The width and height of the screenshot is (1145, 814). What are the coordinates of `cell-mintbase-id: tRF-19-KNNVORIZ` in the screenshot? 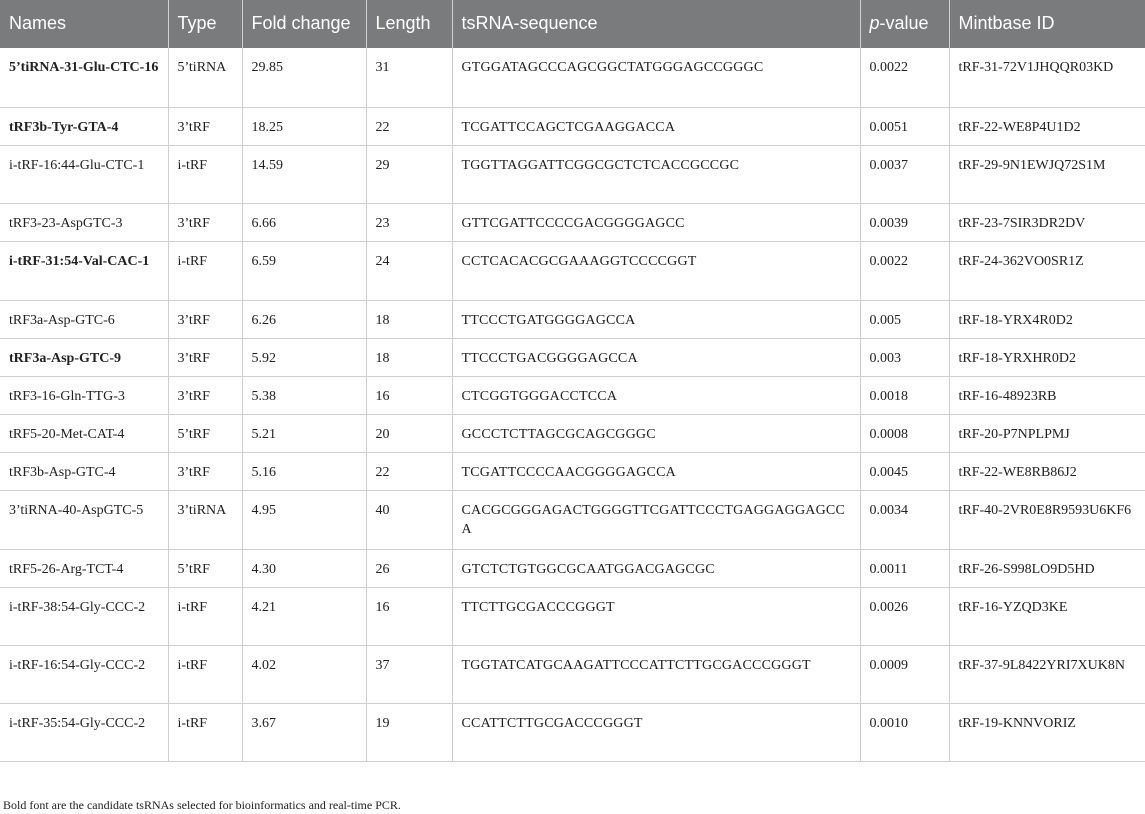 It's located at (1047, 732).